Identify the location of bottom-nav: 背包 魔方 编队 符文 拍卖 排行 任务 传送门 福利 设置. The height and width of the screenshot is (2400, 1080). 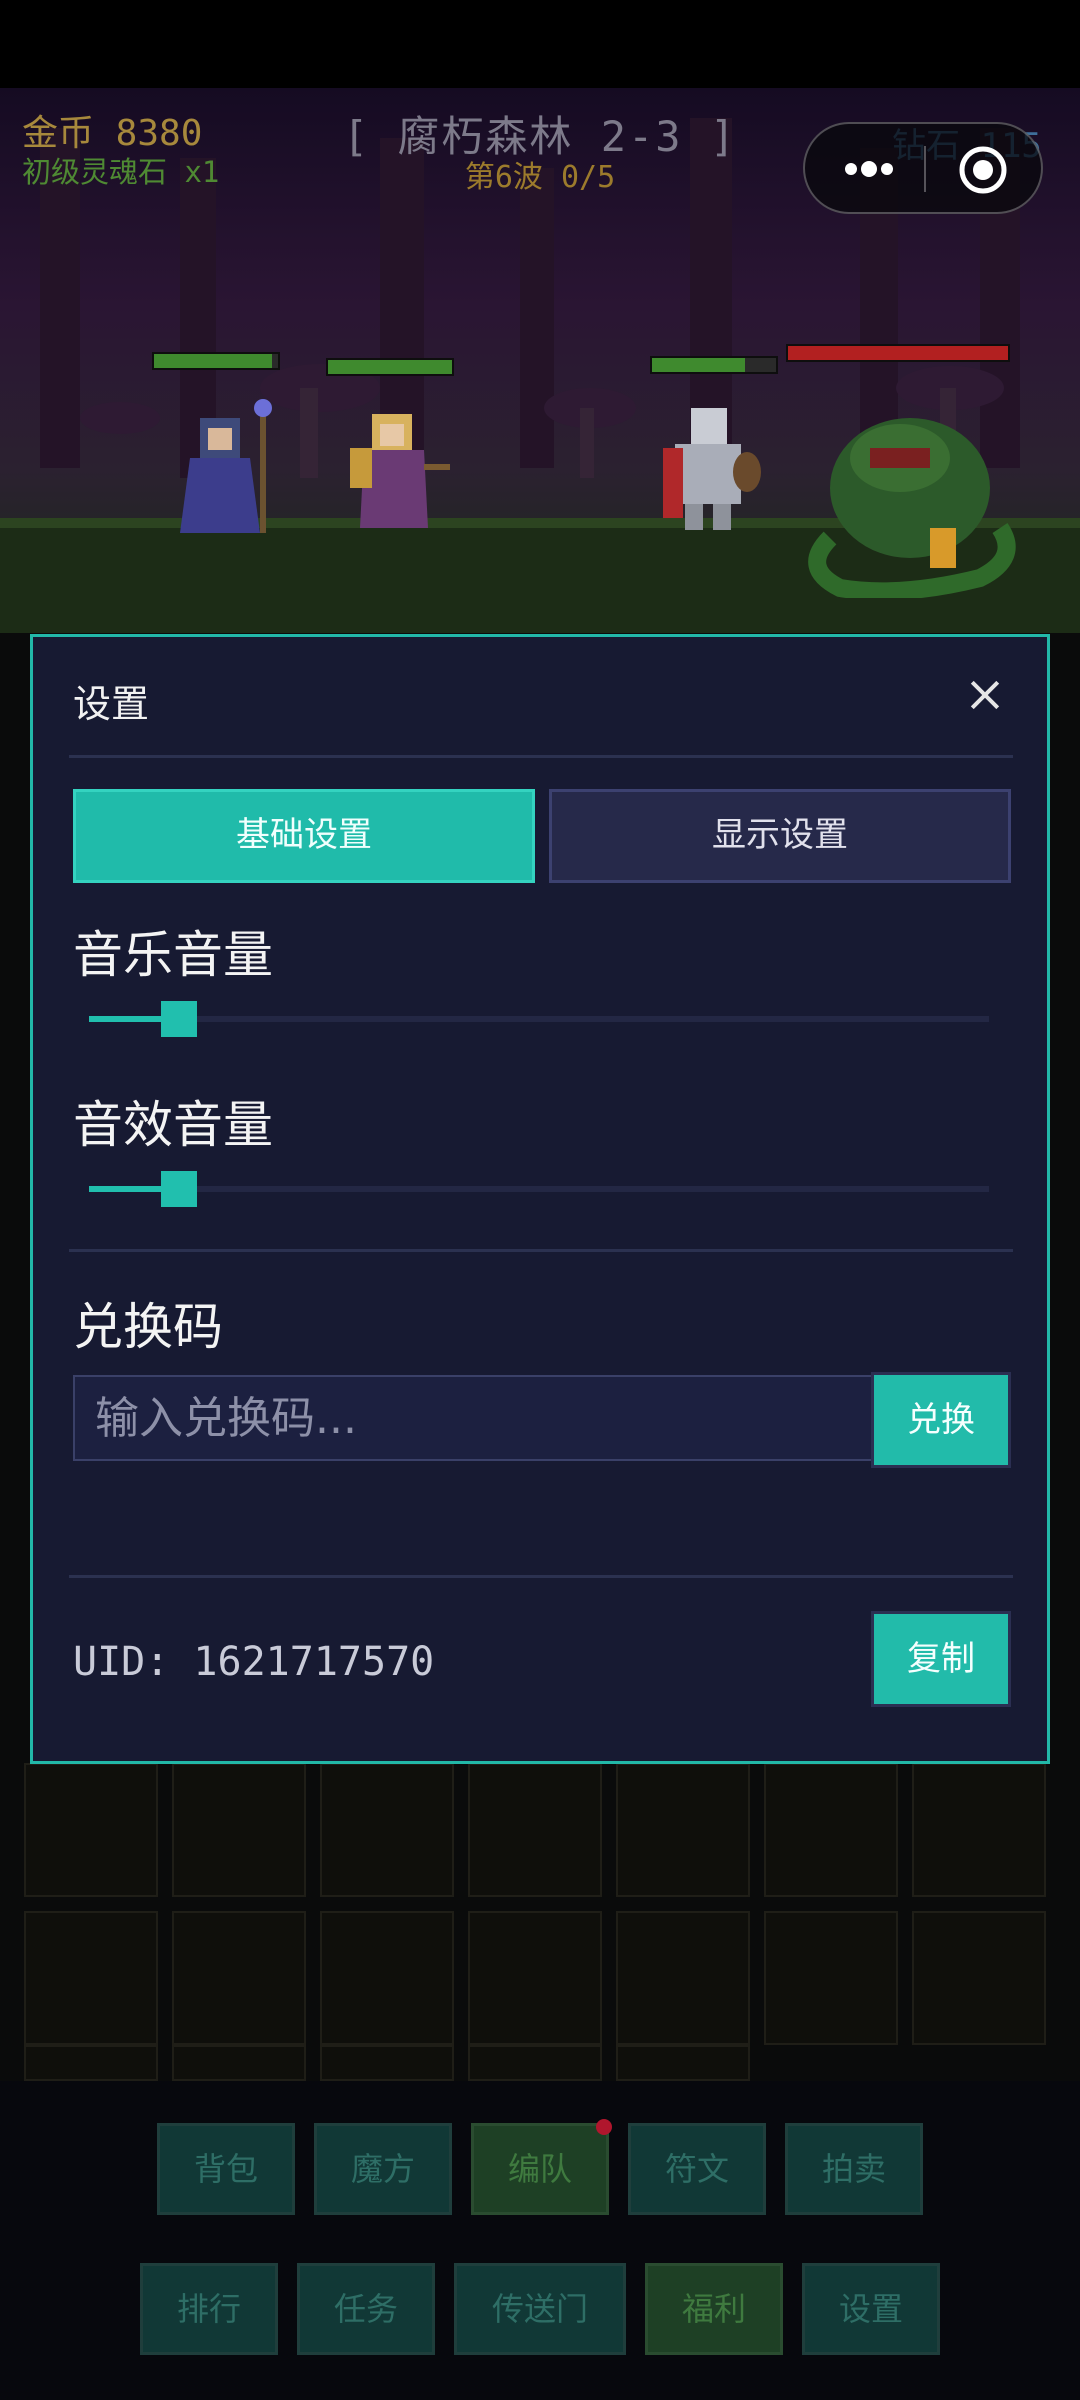
(540, 2240).